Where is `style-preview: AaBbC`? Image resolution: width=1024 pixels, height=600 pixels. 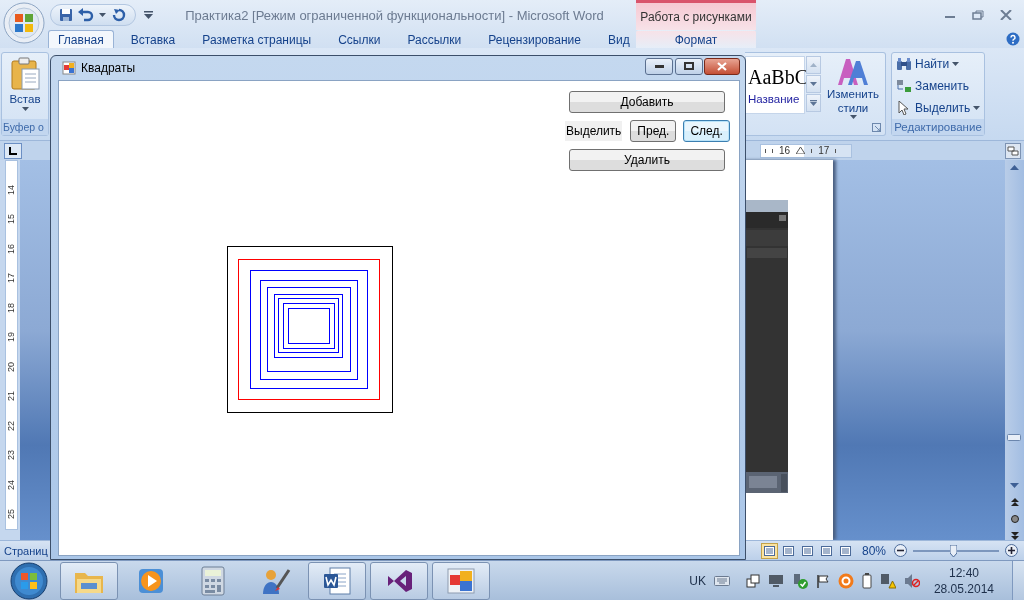 style-preview: AaBbC is located at coordinates (776, 77).